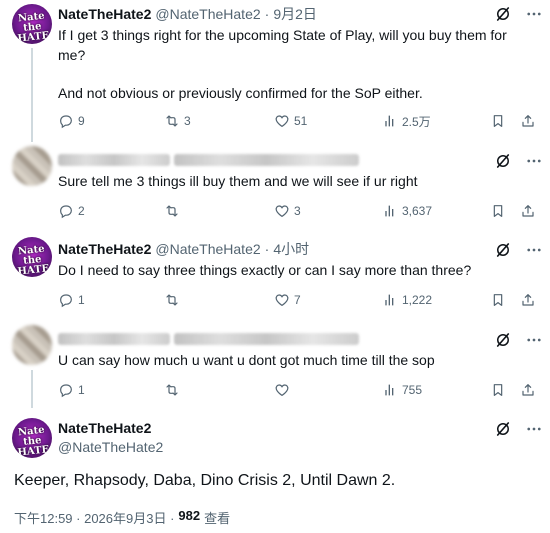 The height and width of the screenshot is (533, 550). I want to click on retweet-button: 3, so click(177, 121).